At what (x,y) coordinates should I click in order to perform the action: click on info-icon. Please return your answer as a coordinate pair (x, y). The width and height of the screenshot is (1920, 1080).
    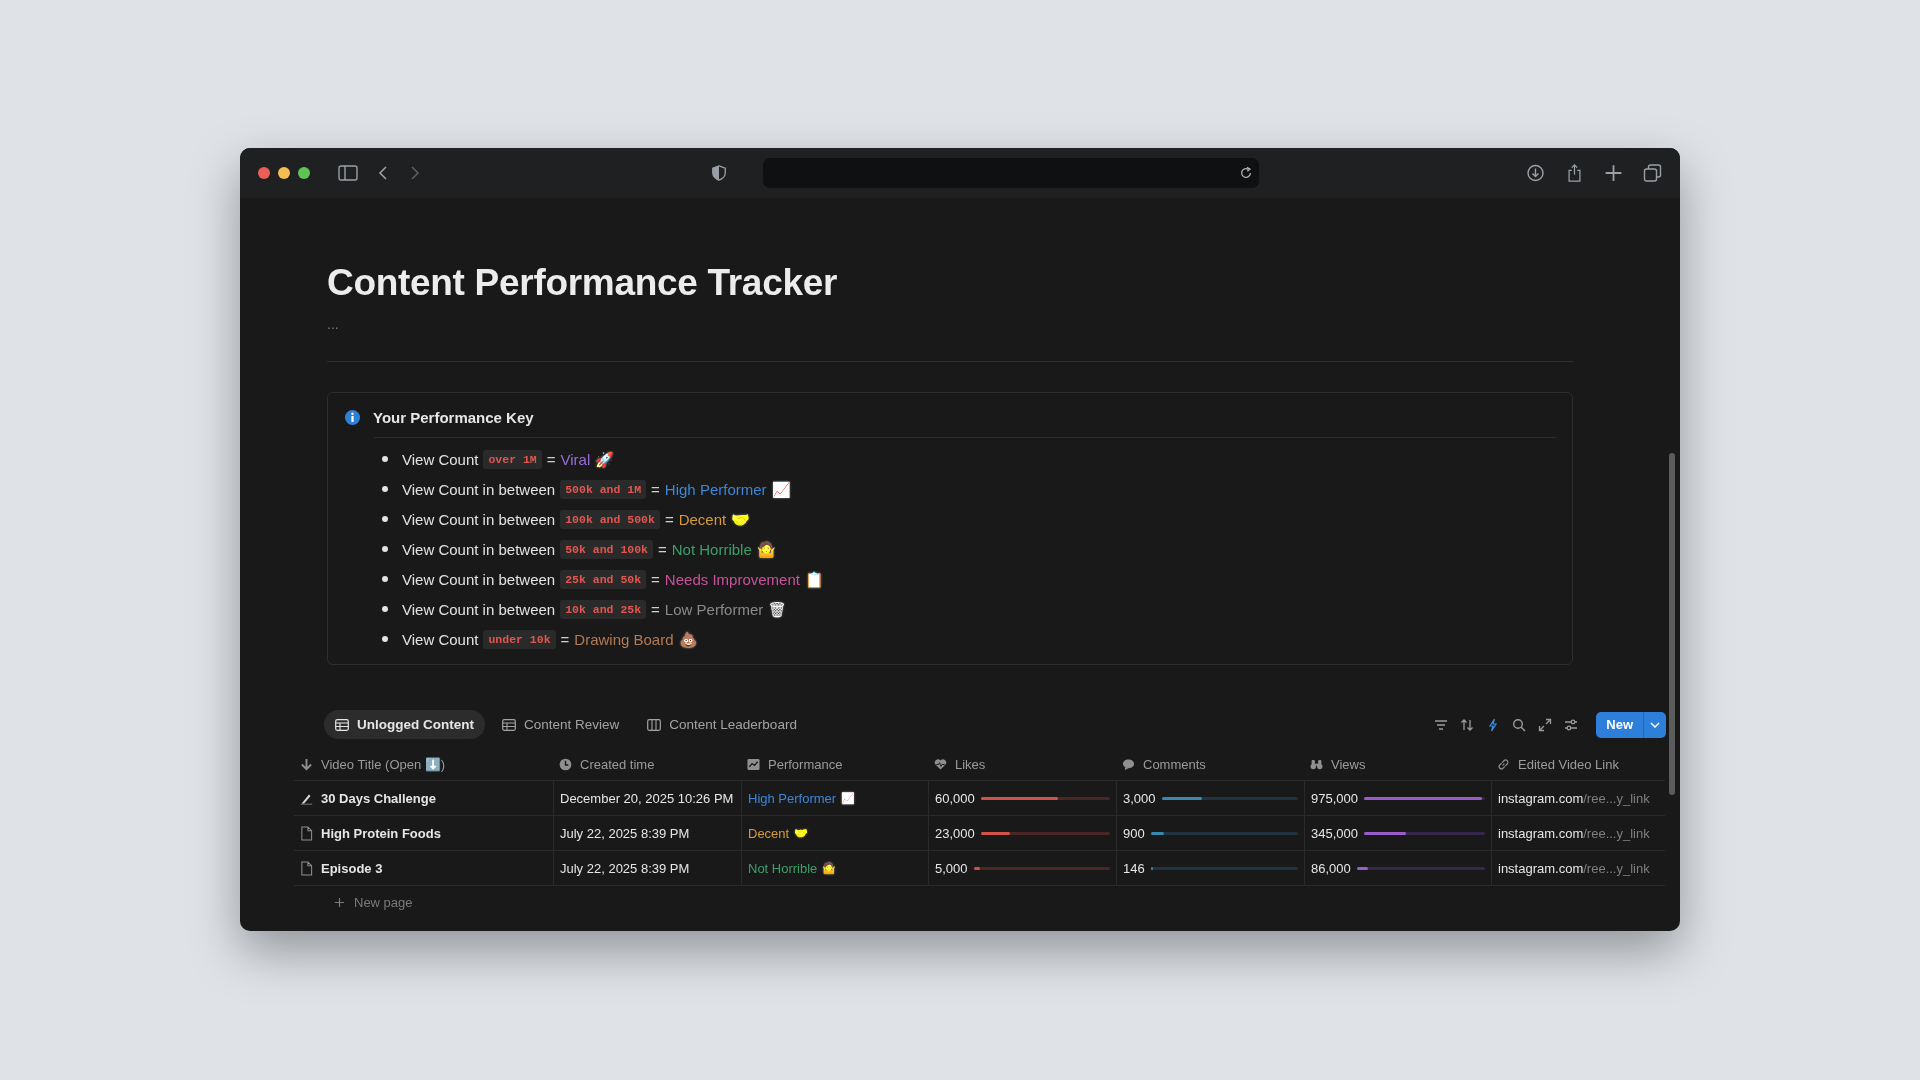
    Looking at the image, I should click on (352, 417).